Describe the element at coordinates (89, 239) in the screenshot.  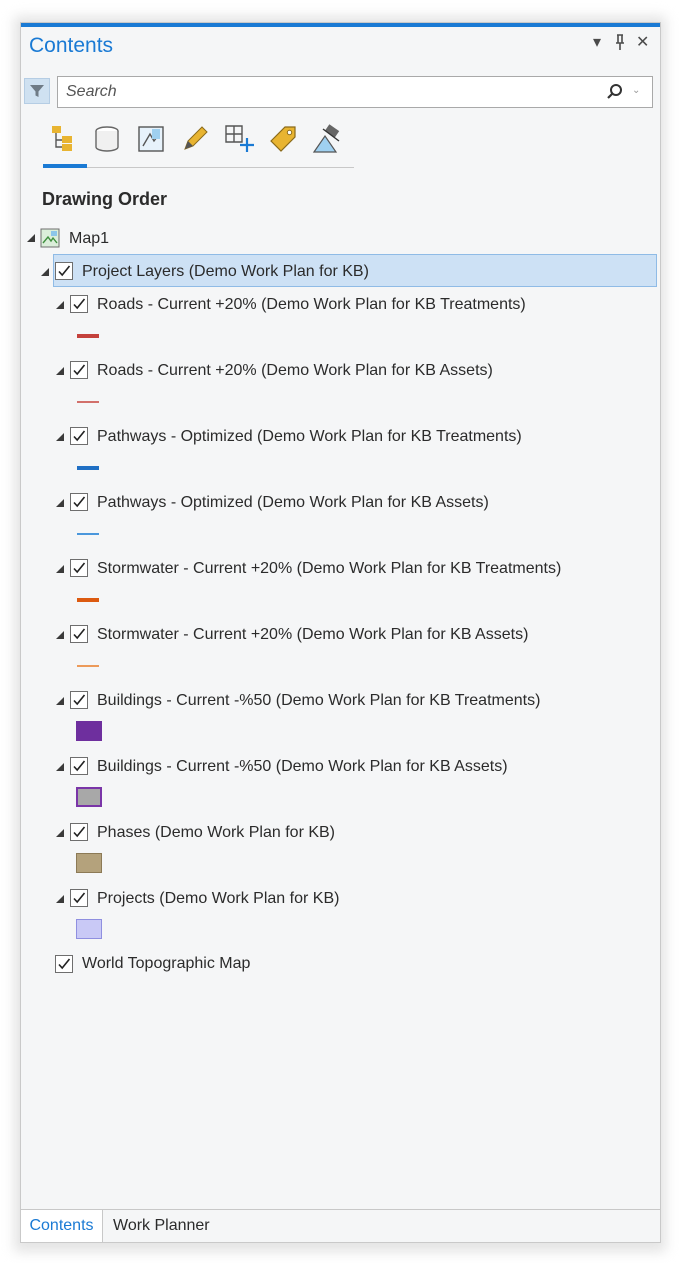
I see `map-label: Map1` at that location.